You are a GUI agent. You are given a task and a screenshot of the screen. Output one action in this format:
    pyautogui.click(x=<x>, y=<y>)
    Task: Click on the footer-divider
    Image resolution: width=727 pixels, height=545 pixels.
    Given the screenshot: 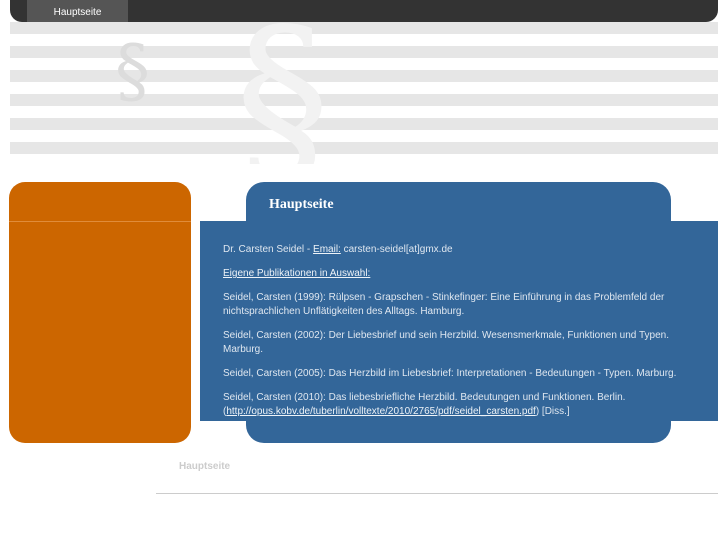 What is the action you would take?
    pyautogui.click(x=437, y=493)
    